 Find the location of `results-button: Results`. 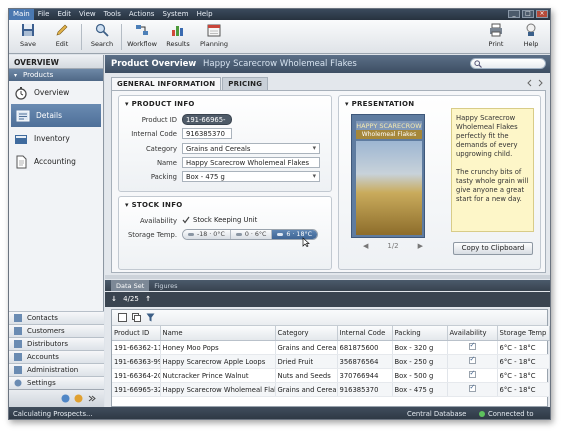

results-button: Results is located at coordinates (178, 35).